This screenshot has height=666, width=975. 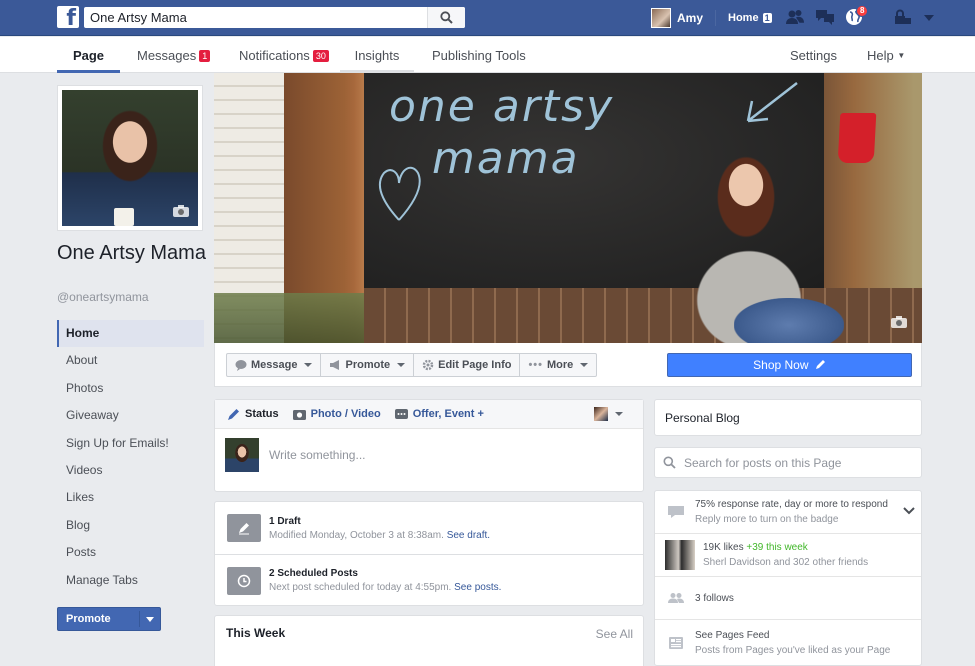 What do you see at coordinates (676, 598) in the screenshot?
I see `people-icon` at bounding box center [676, 598].